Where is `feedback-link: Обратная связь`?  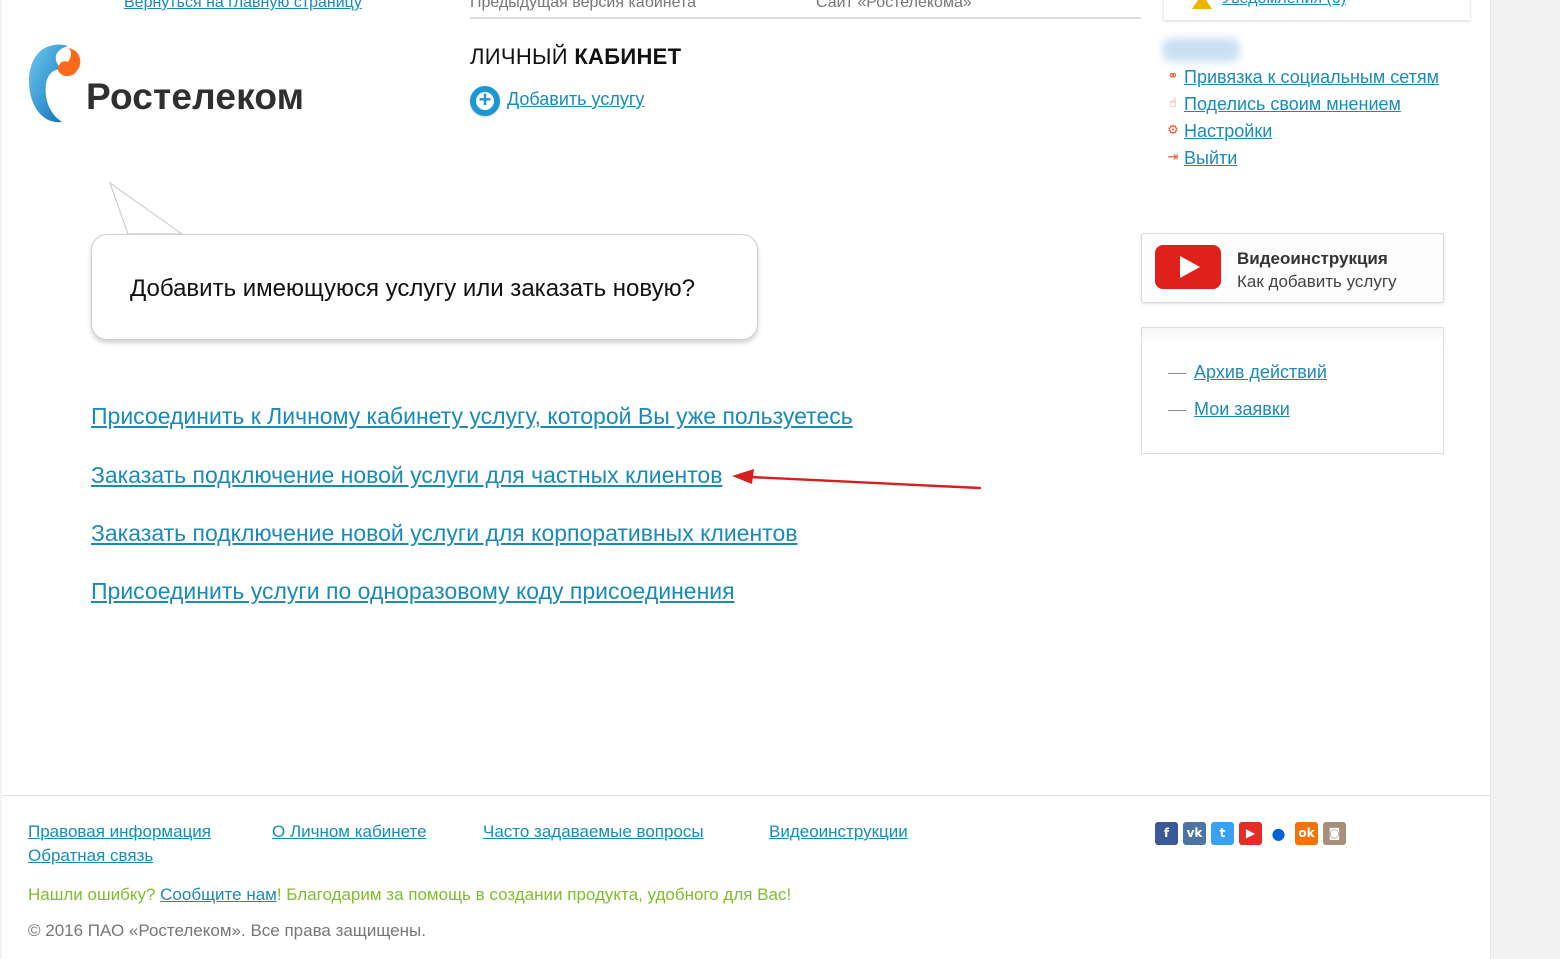
feedback-link: Обратная связь is located at coordinates (90, 856).